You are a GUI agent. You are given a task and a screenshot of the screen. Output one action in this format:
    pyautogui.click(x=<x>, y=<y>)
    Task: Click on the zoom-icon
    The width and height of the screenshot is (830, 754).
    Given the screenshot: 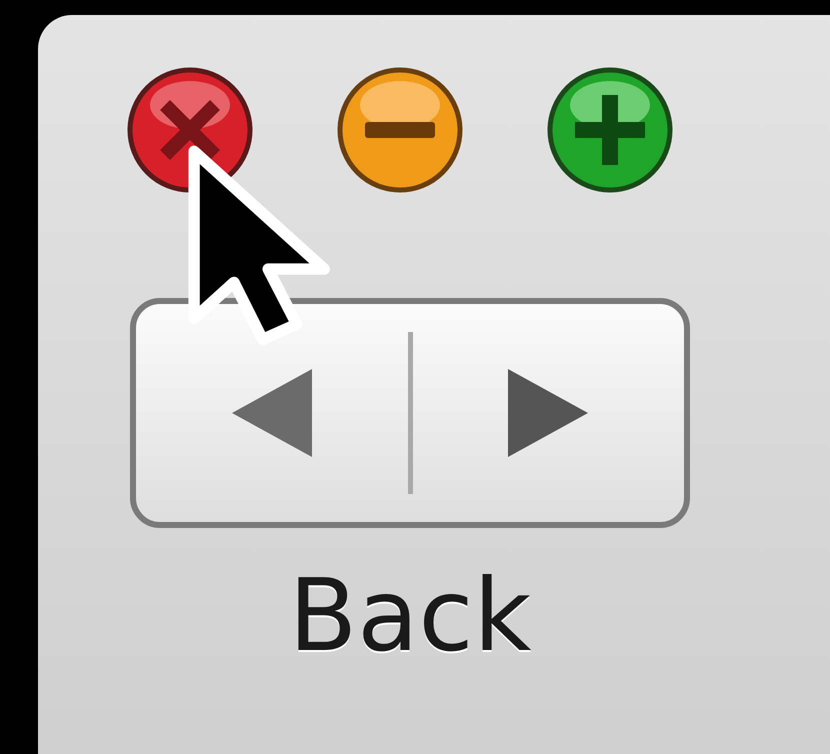 What is the action you would take?
    pyautogui.click(x=610, y=130)
    